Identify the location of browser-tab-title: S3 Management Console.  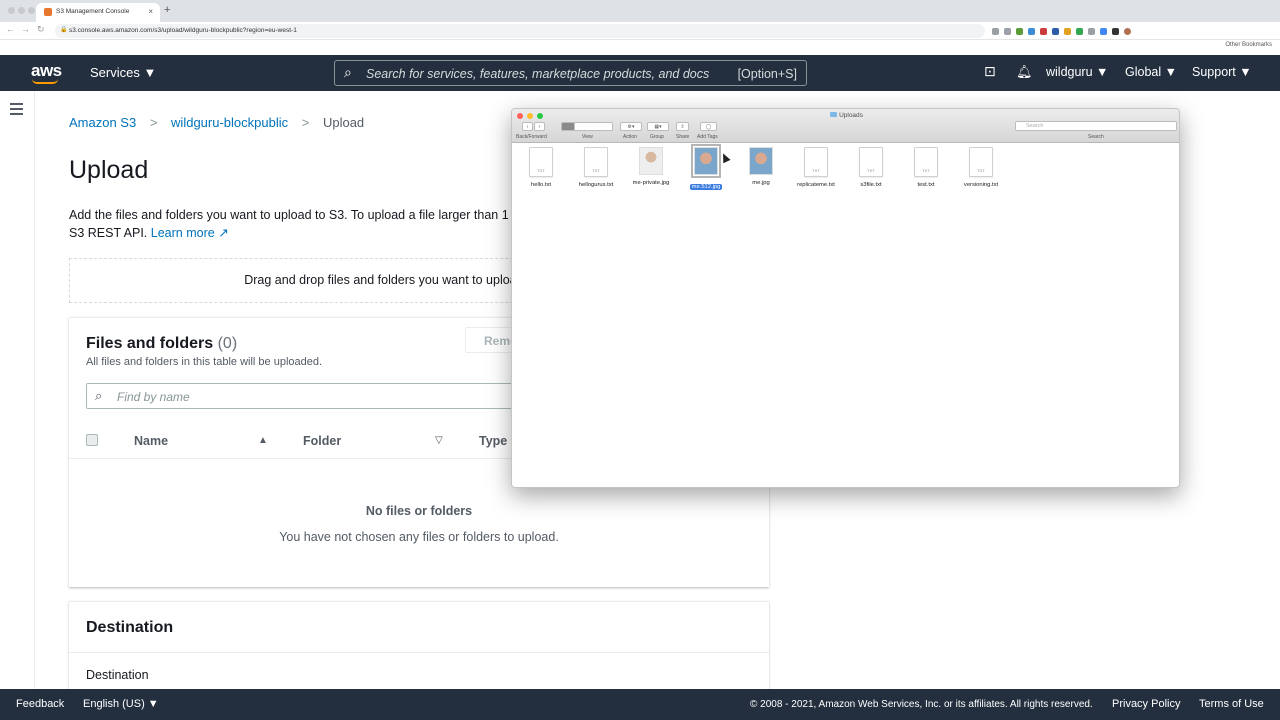
(93, 11).